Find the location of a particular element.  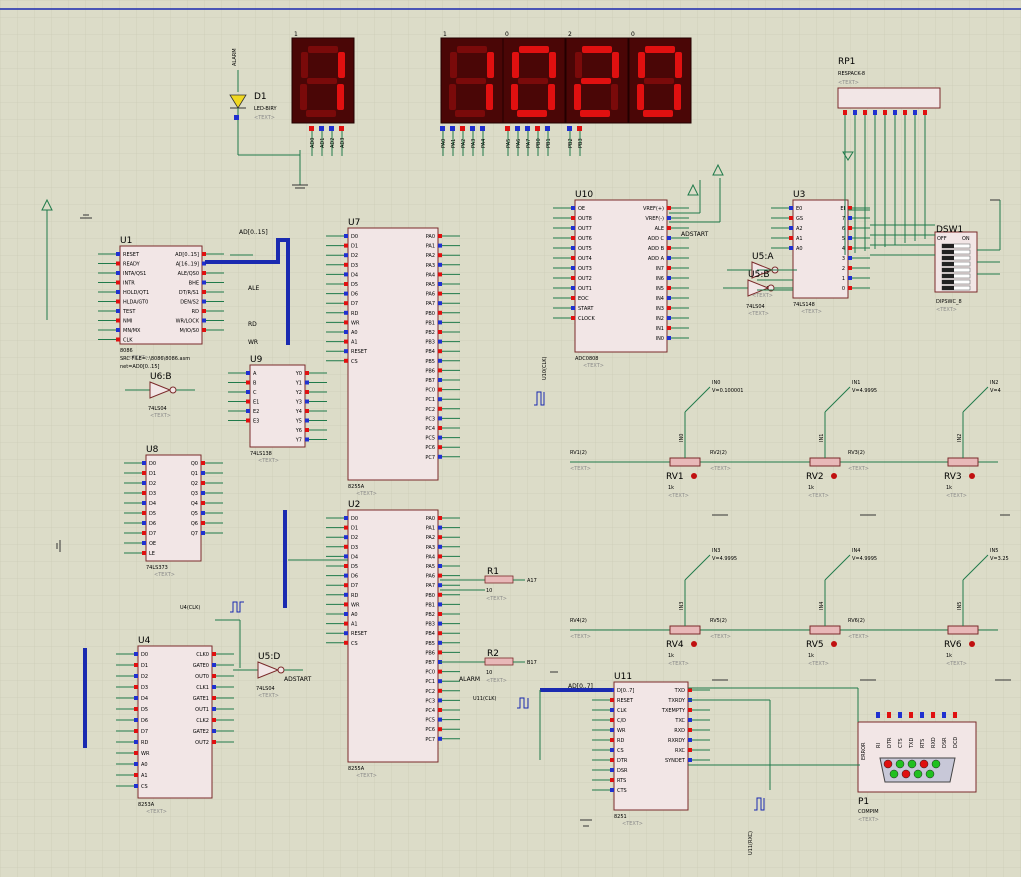

net-adstart: ADSTART is located at coordinates (298, 679).